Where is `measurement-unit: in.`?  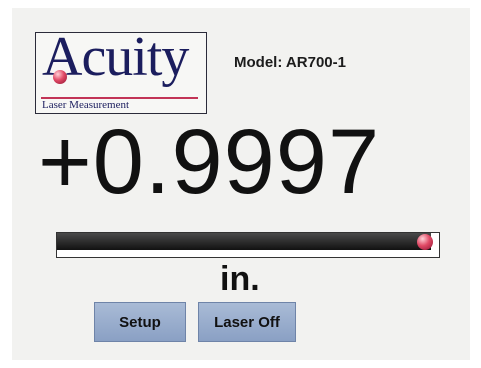
measurement-unit: in. is located at coordinates (240, 279).